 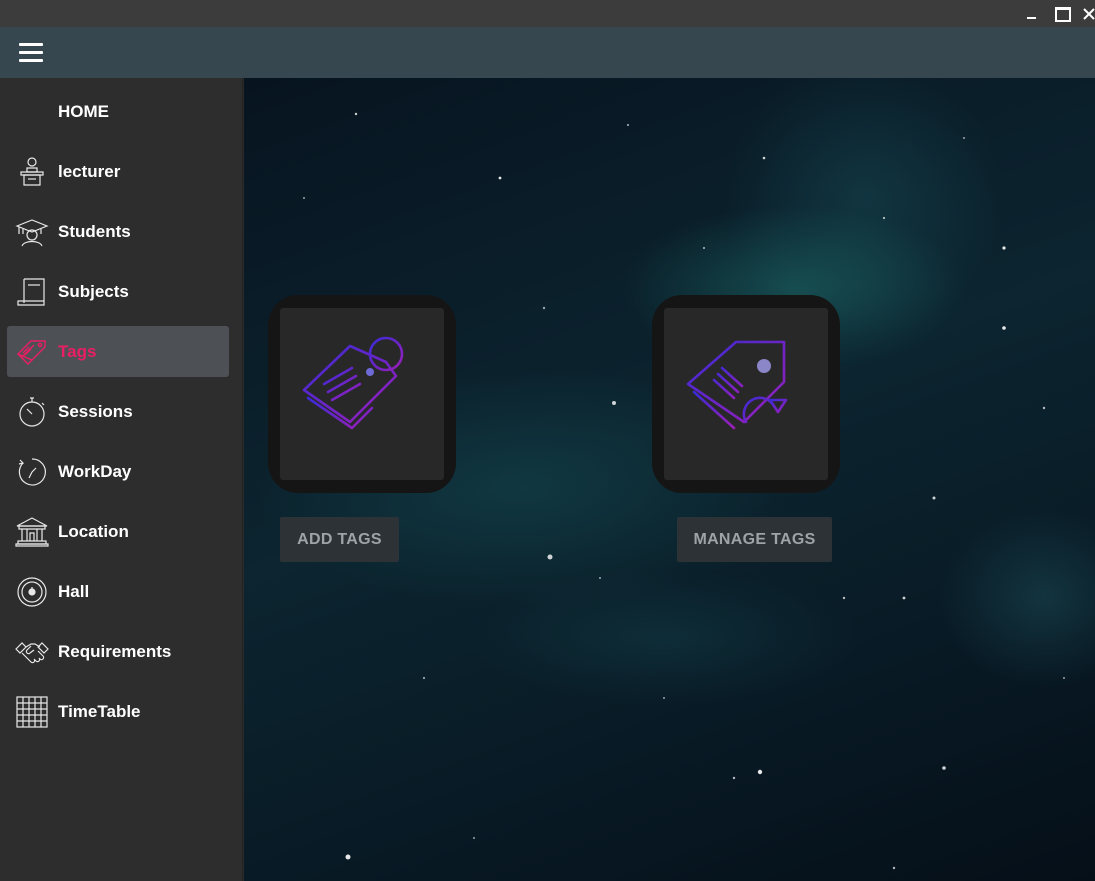 What do you see at coordinates (754, 539) in the screenshot?
I see `manage-tags-button: MANAGE TAGS` at bounding box center [754, 539].